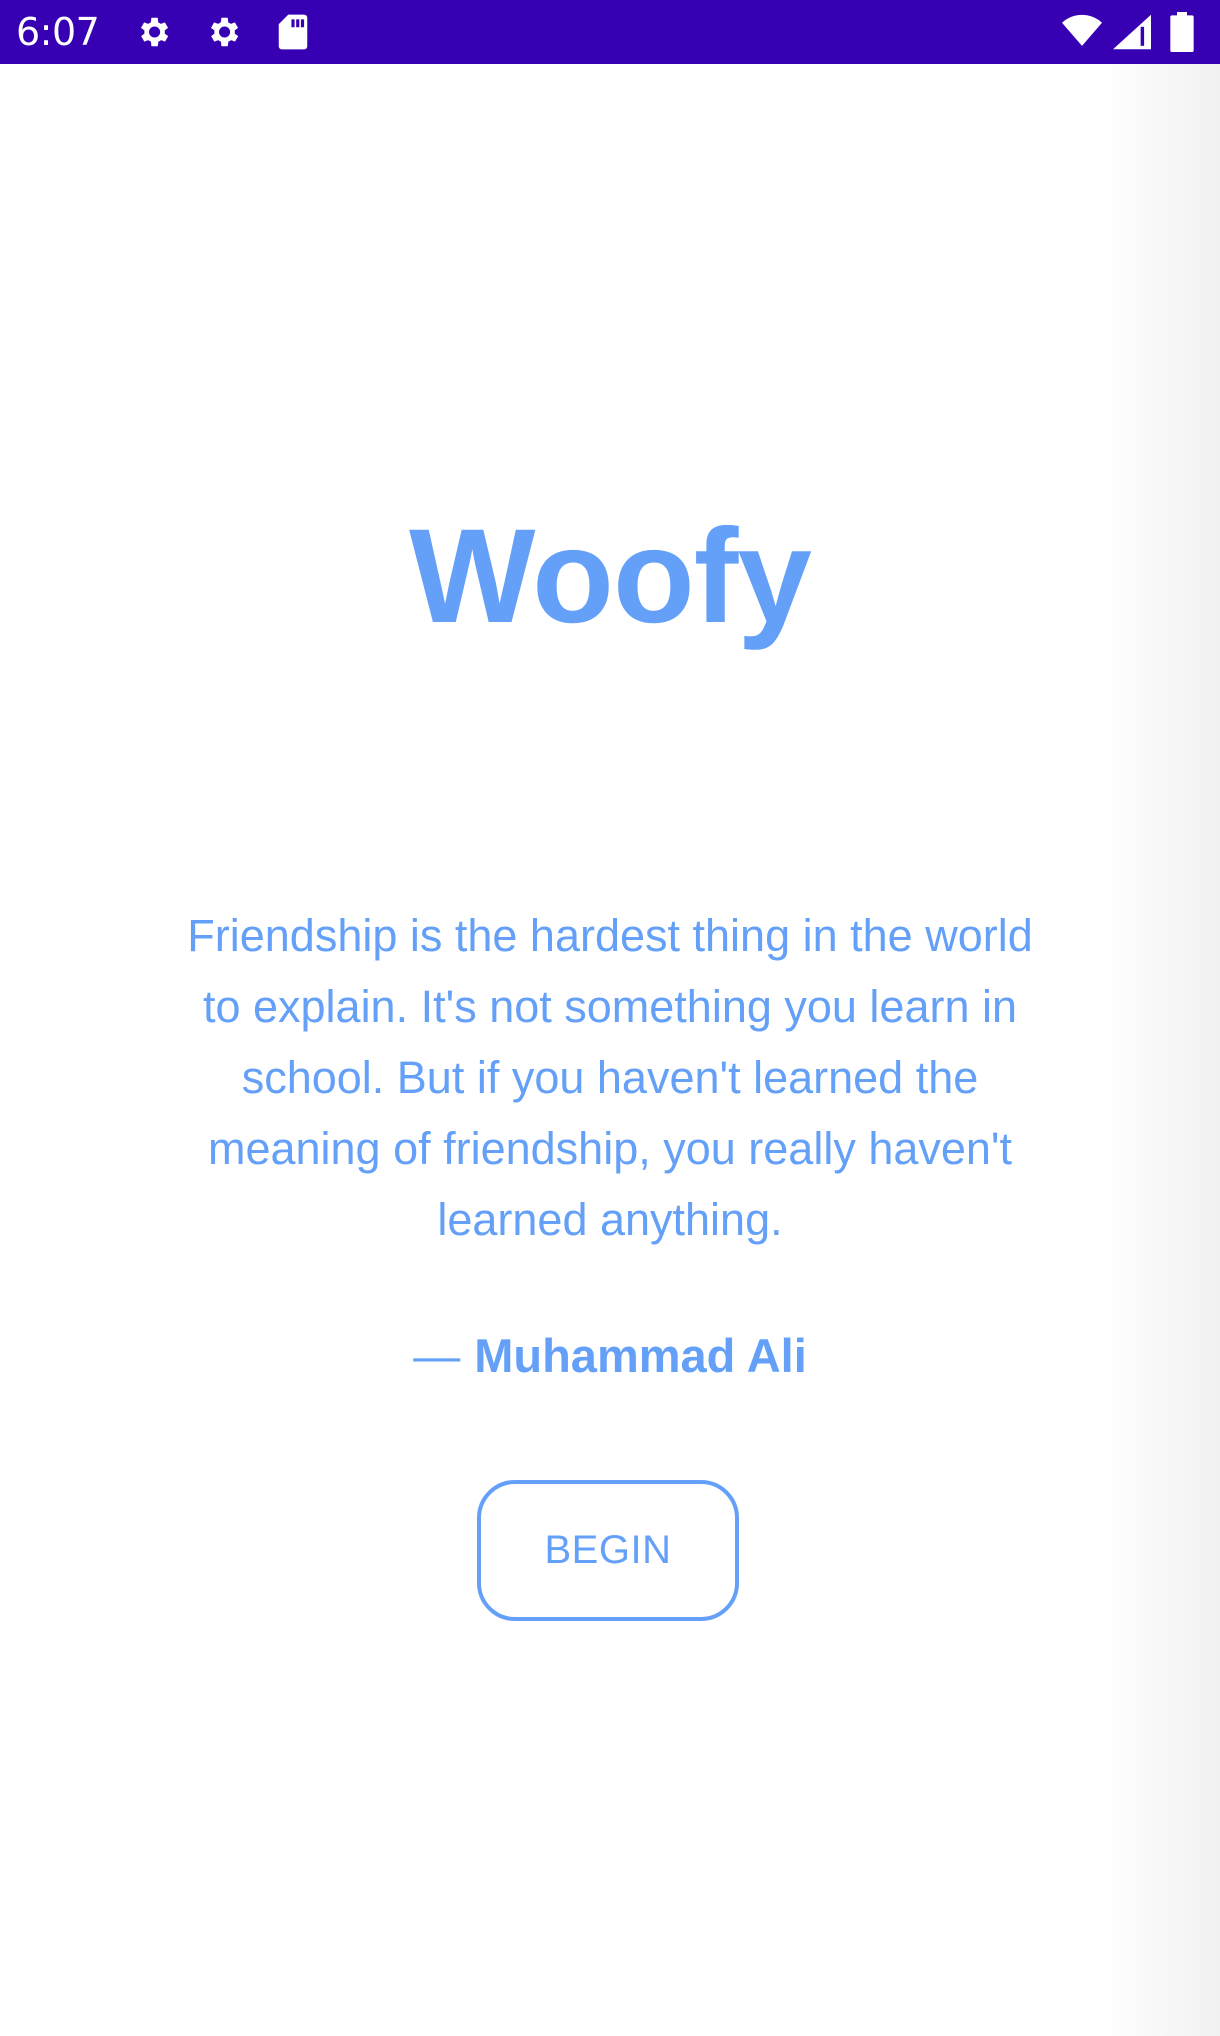 This screenshot has width=1220, height=2036. What do you see at coordinates (437, 1355) in the screenshot?
I see `author-dash: —` at bounding box center [437, 1355].